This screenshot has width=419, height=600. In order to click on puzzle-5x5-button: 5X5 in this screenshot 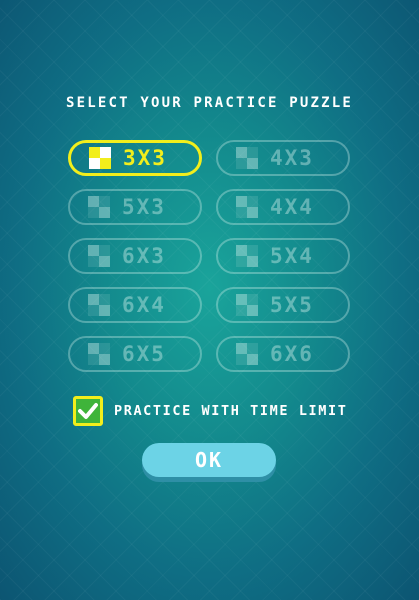, I will do `click(283, 305)`.